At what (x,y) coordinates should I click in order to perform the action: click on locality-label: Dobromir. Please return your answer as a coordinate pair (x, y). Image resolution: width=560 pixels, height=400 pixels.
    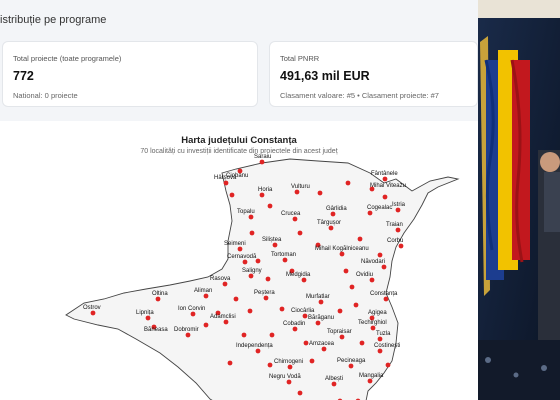
    Looking at the image, I should click on (186, 330).